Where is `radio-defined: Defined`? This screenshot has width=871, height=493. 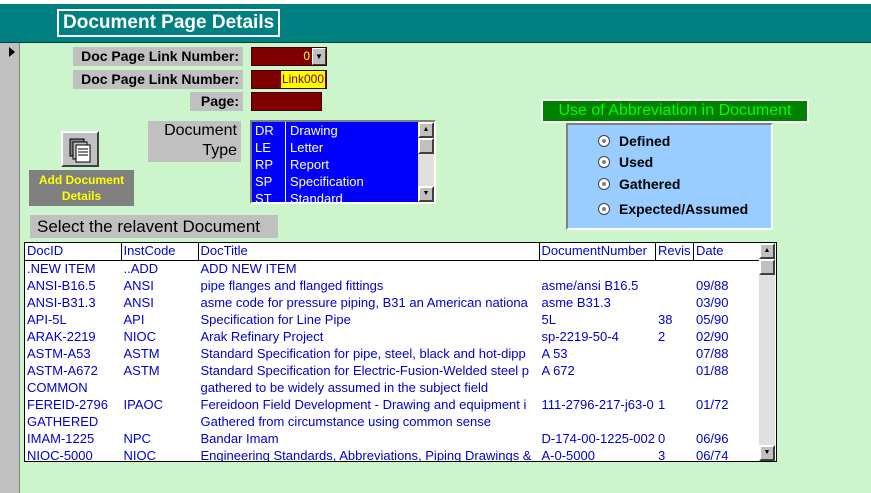
radio-defined: Defined is located at coordinates (634, 141).